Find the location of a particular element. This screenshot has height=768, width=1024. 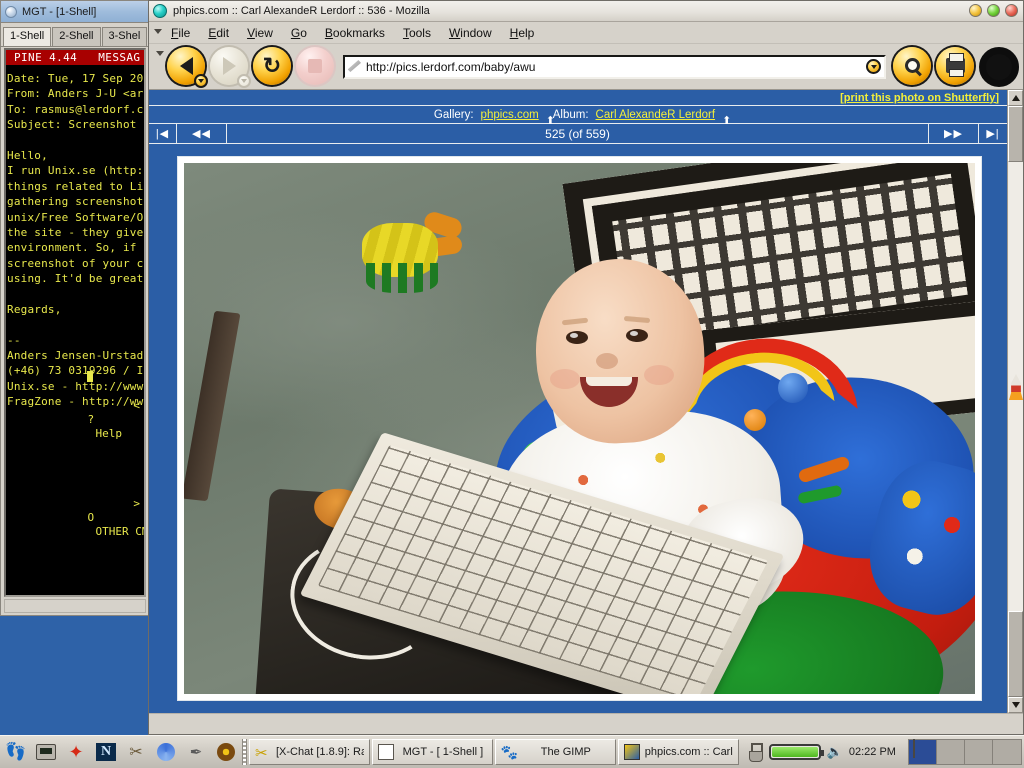

launcher-foot-icon: 👣 is located at coordinates (16, 752).